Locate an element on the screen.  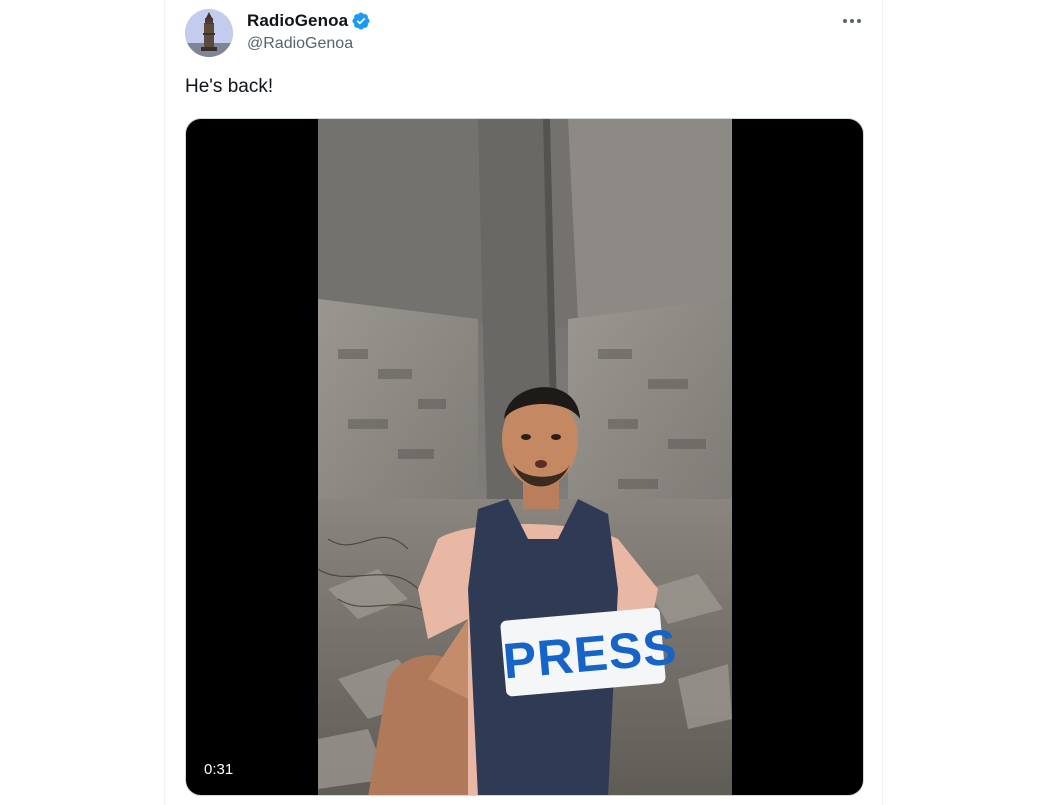
verified-badge-icon is located at coordinates (361, 21).